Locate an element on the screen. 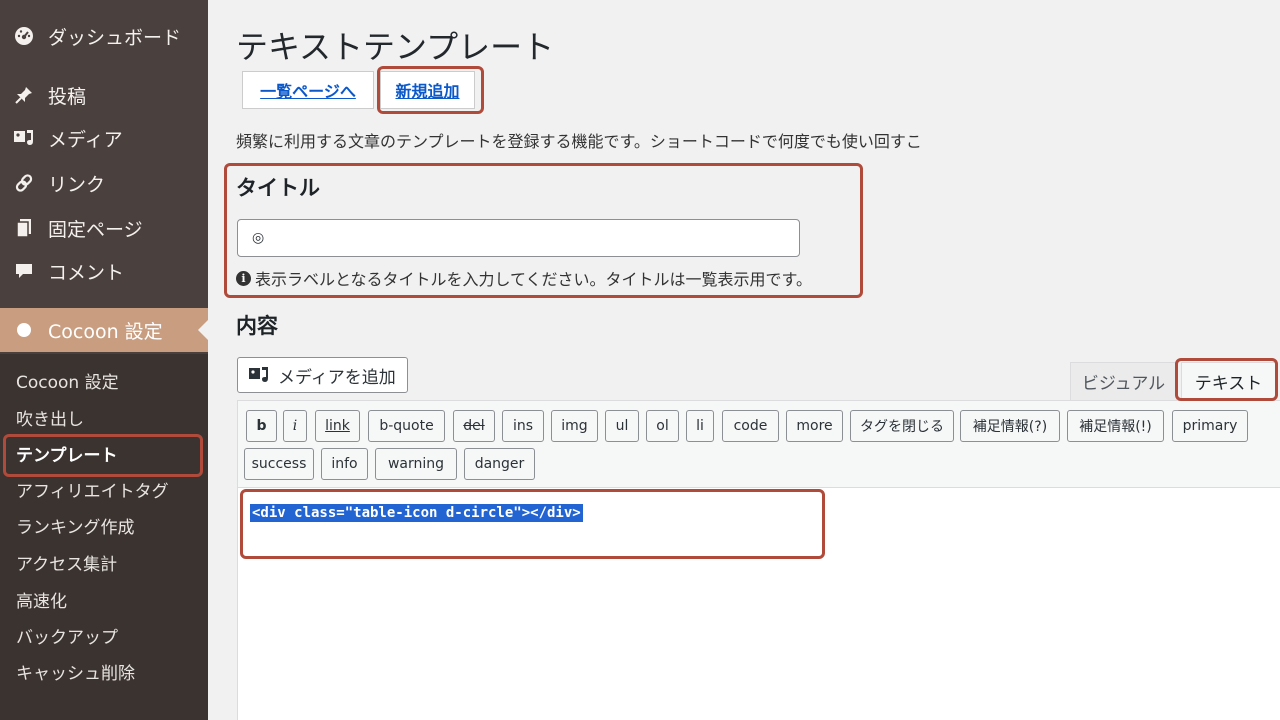 This screenshot has height=720, width=1280. submenu-item-speed-up: 高速化 is located at coordinates (104, 599).